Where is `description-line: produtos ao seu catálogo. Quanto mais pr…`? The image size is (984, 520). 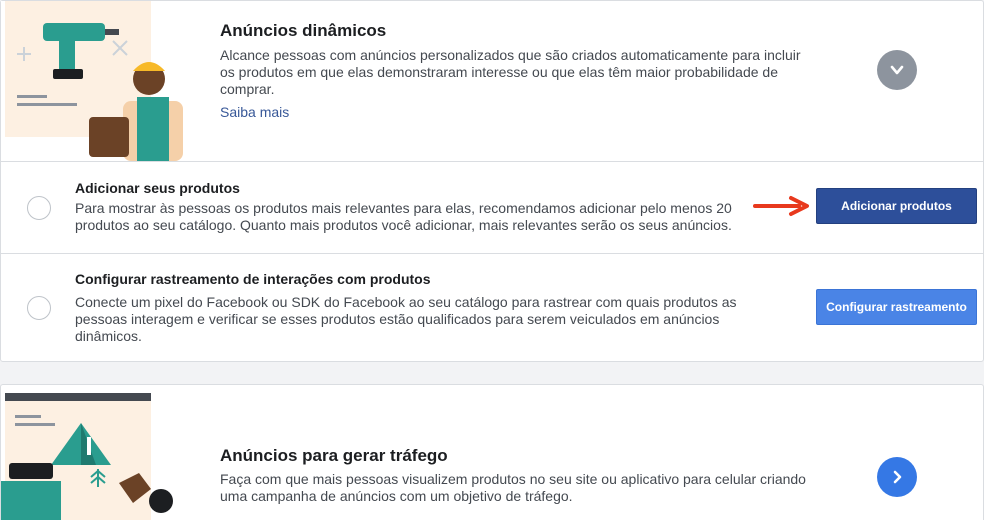
description-line: produtos ao seu catálogo. Quanto mais pr… is located at coordinates (403, 225).